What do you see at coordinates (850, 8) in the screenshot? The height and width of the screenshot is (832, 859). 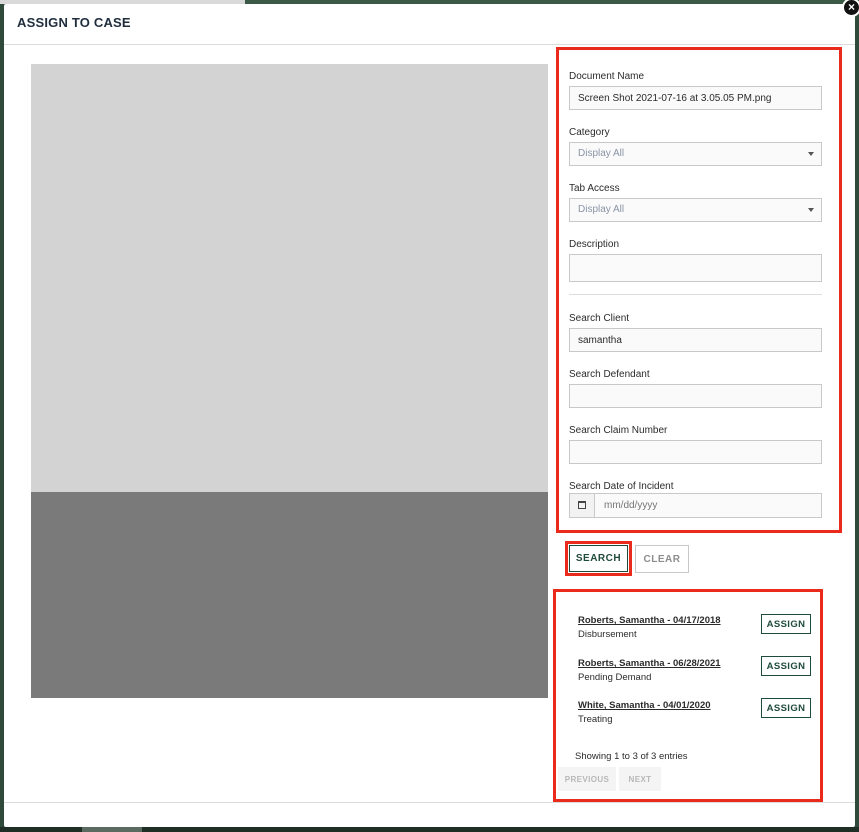 I see `close-icon: ×` at bounding box center [850, 8].